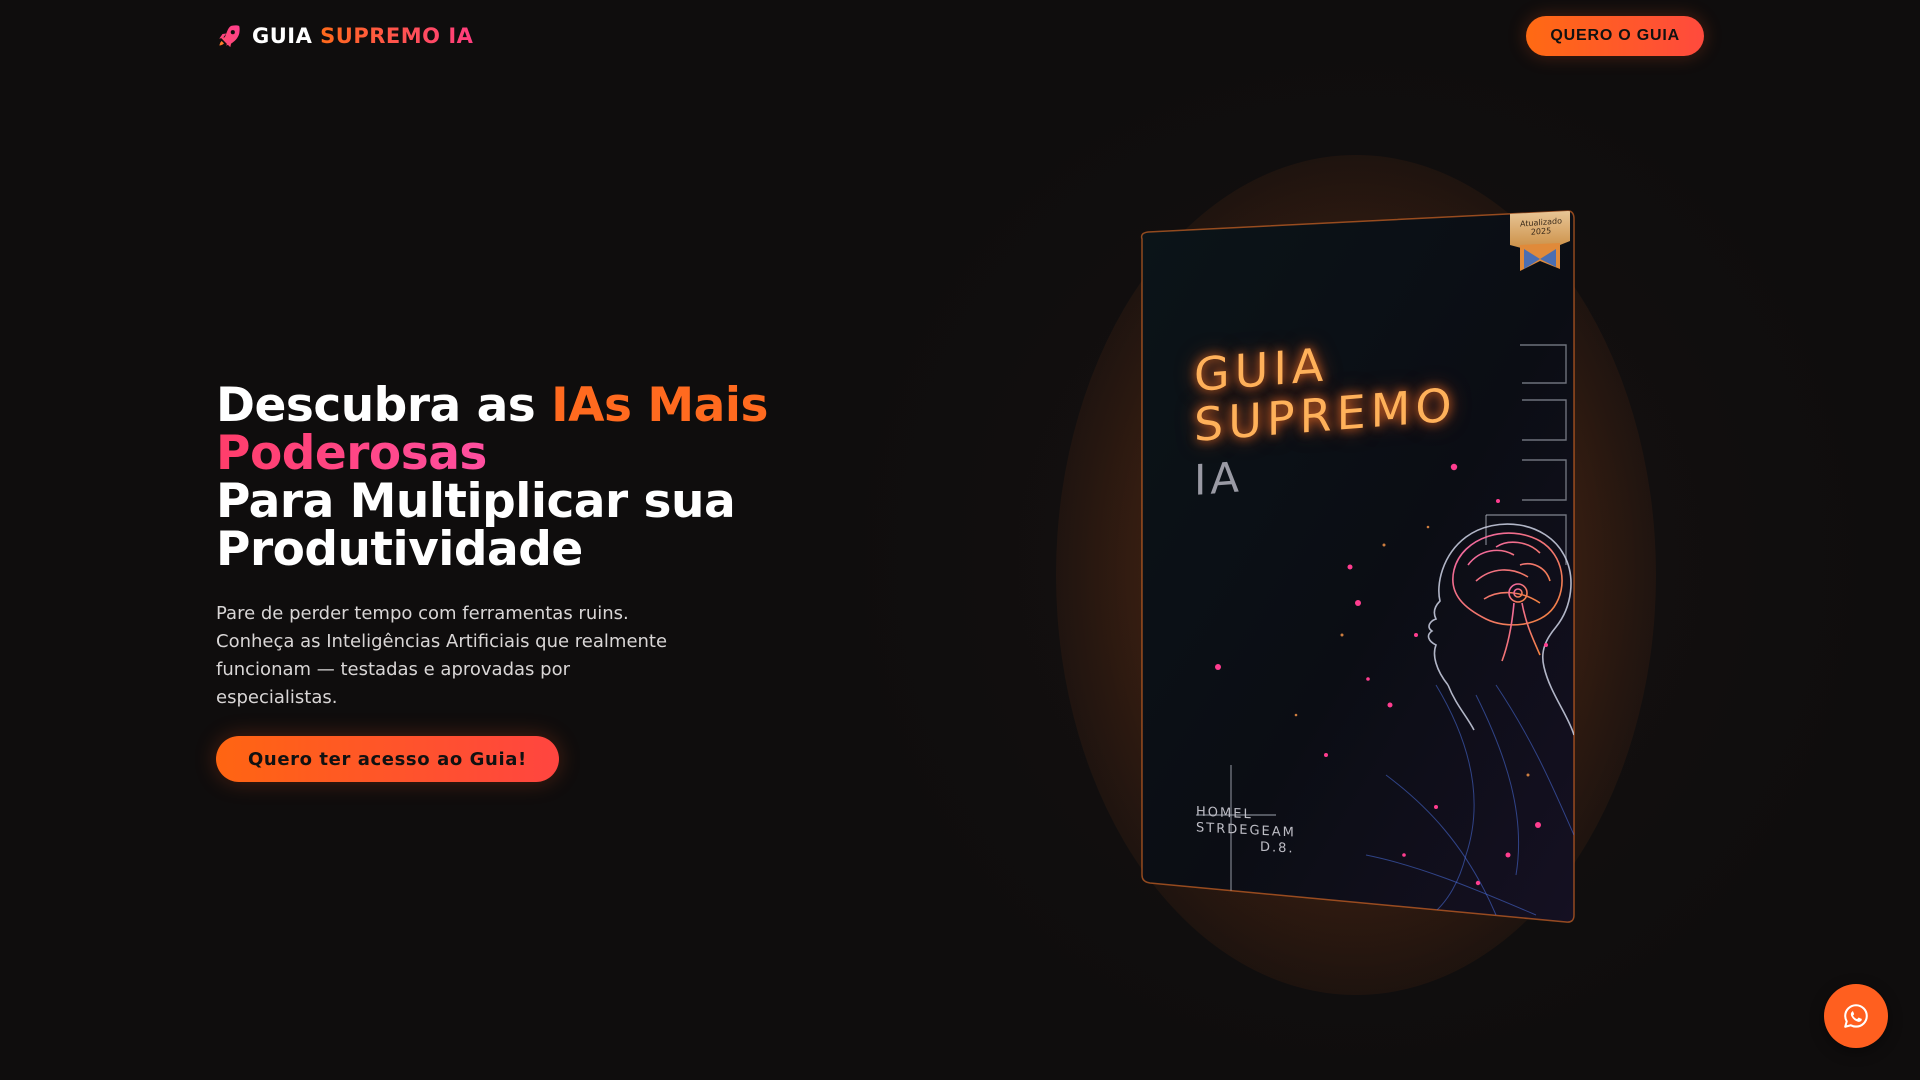 This screenshot has width=1920, height=1080. Describe the element at coordinates (1615, 36) in the screenshot. I see `header-cta-button: QUERO O GUIA` at that location.